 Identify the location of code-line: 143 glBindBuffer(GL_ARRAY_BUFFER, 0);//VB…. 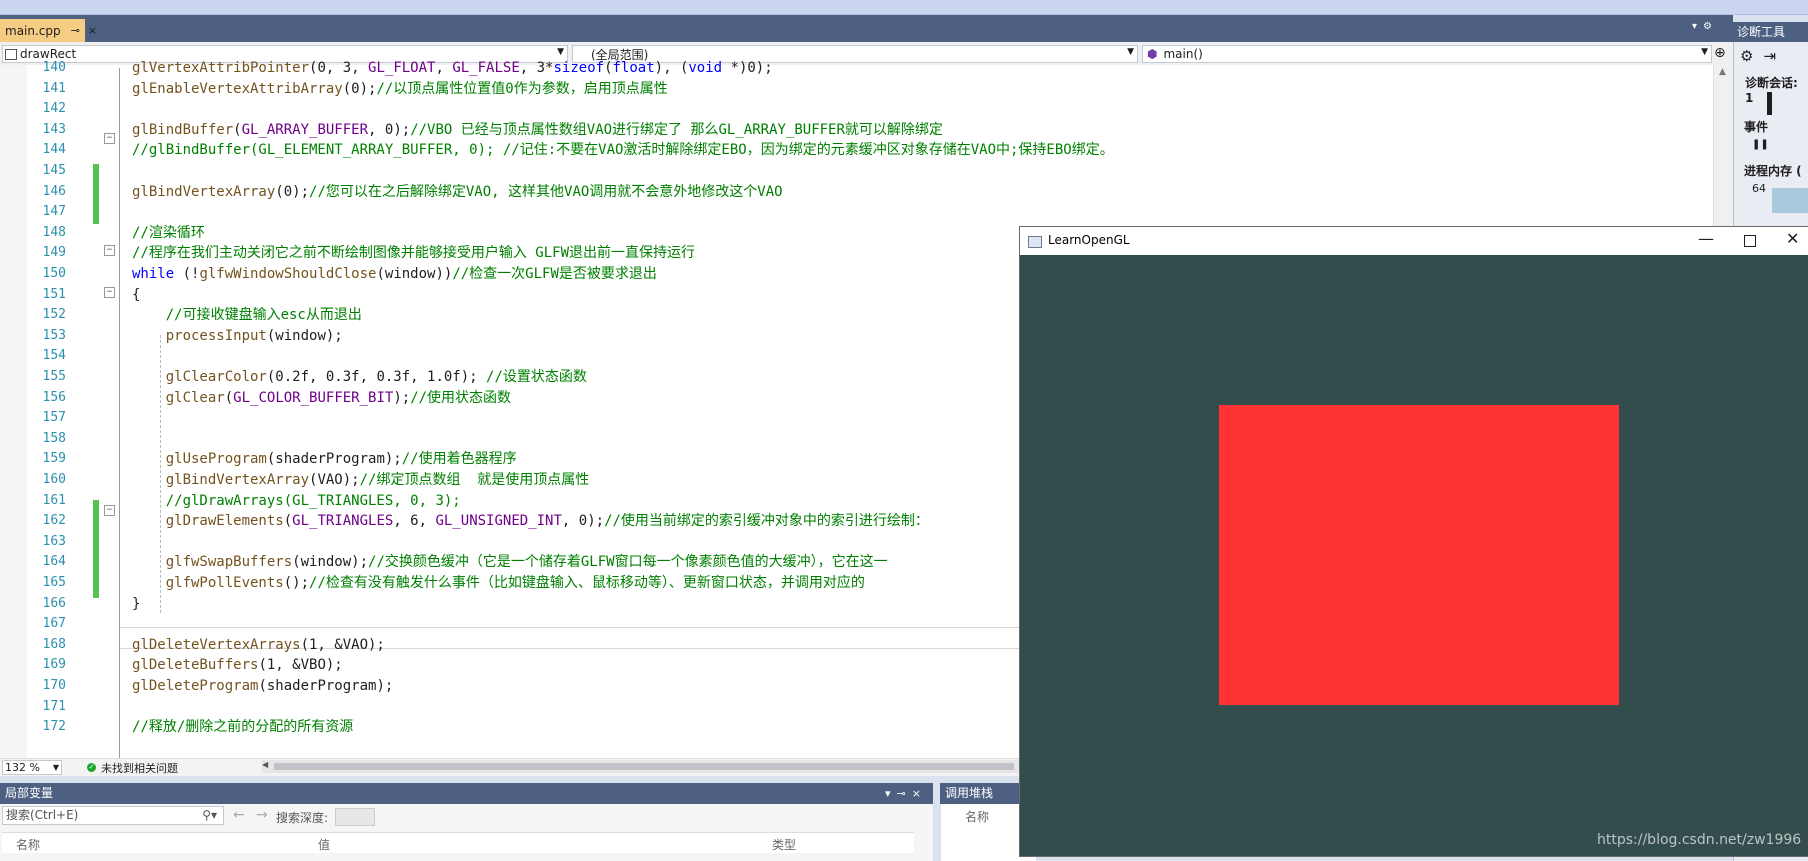
(866, 130).